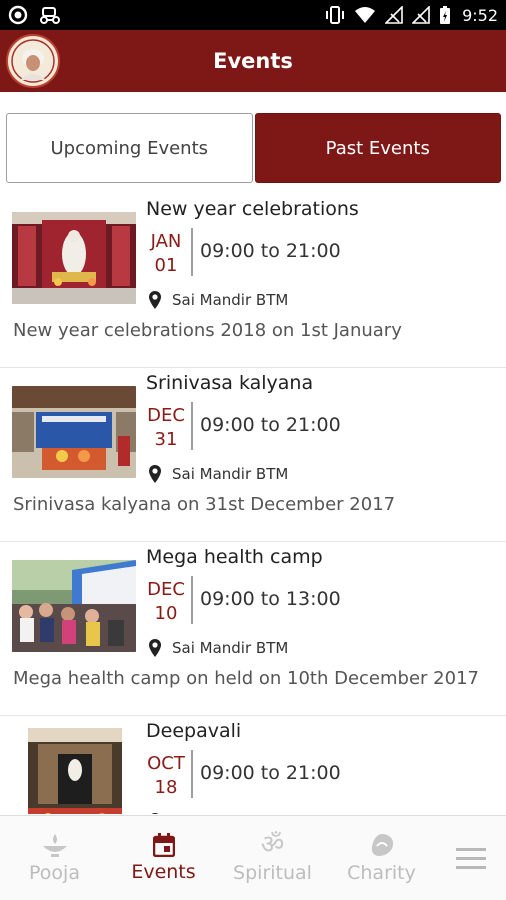 This screenshot has width=506, height=900. Describe the element at coordinates (33, 61) in the screenshot. I see `sai-baba-logo` at that location.